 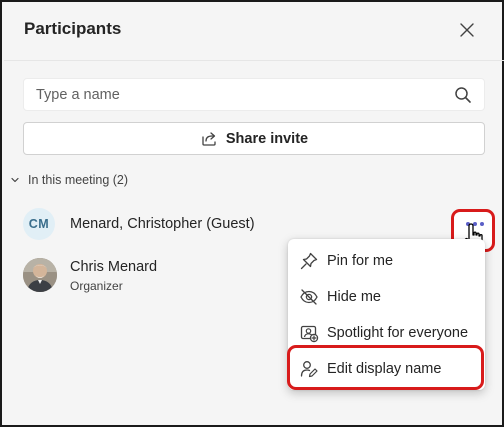 What do you see at coordinates (15, 180) in the screenshot?
I see `chevron-down-icon` at bounding box center [15, 180].